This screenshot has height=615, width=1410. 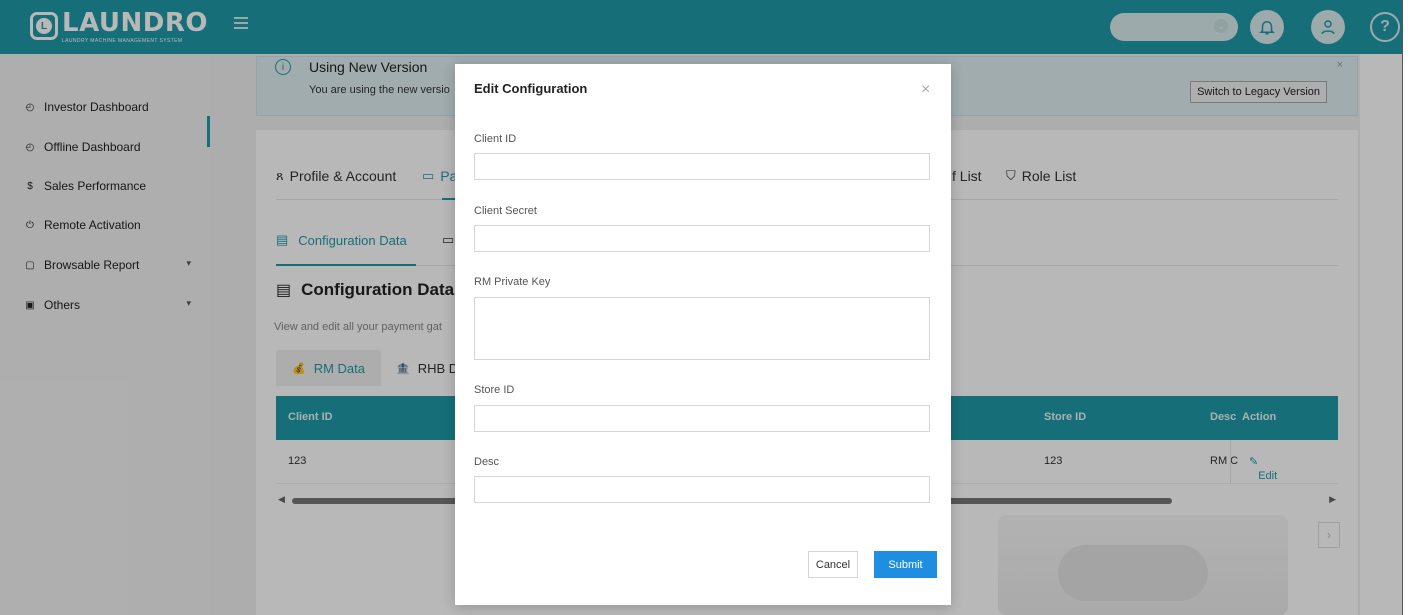 What do you see at coordinates (495, 139) in the screenshot?
I see `client-id-label: Client ID` at bounding box center [495, 139].